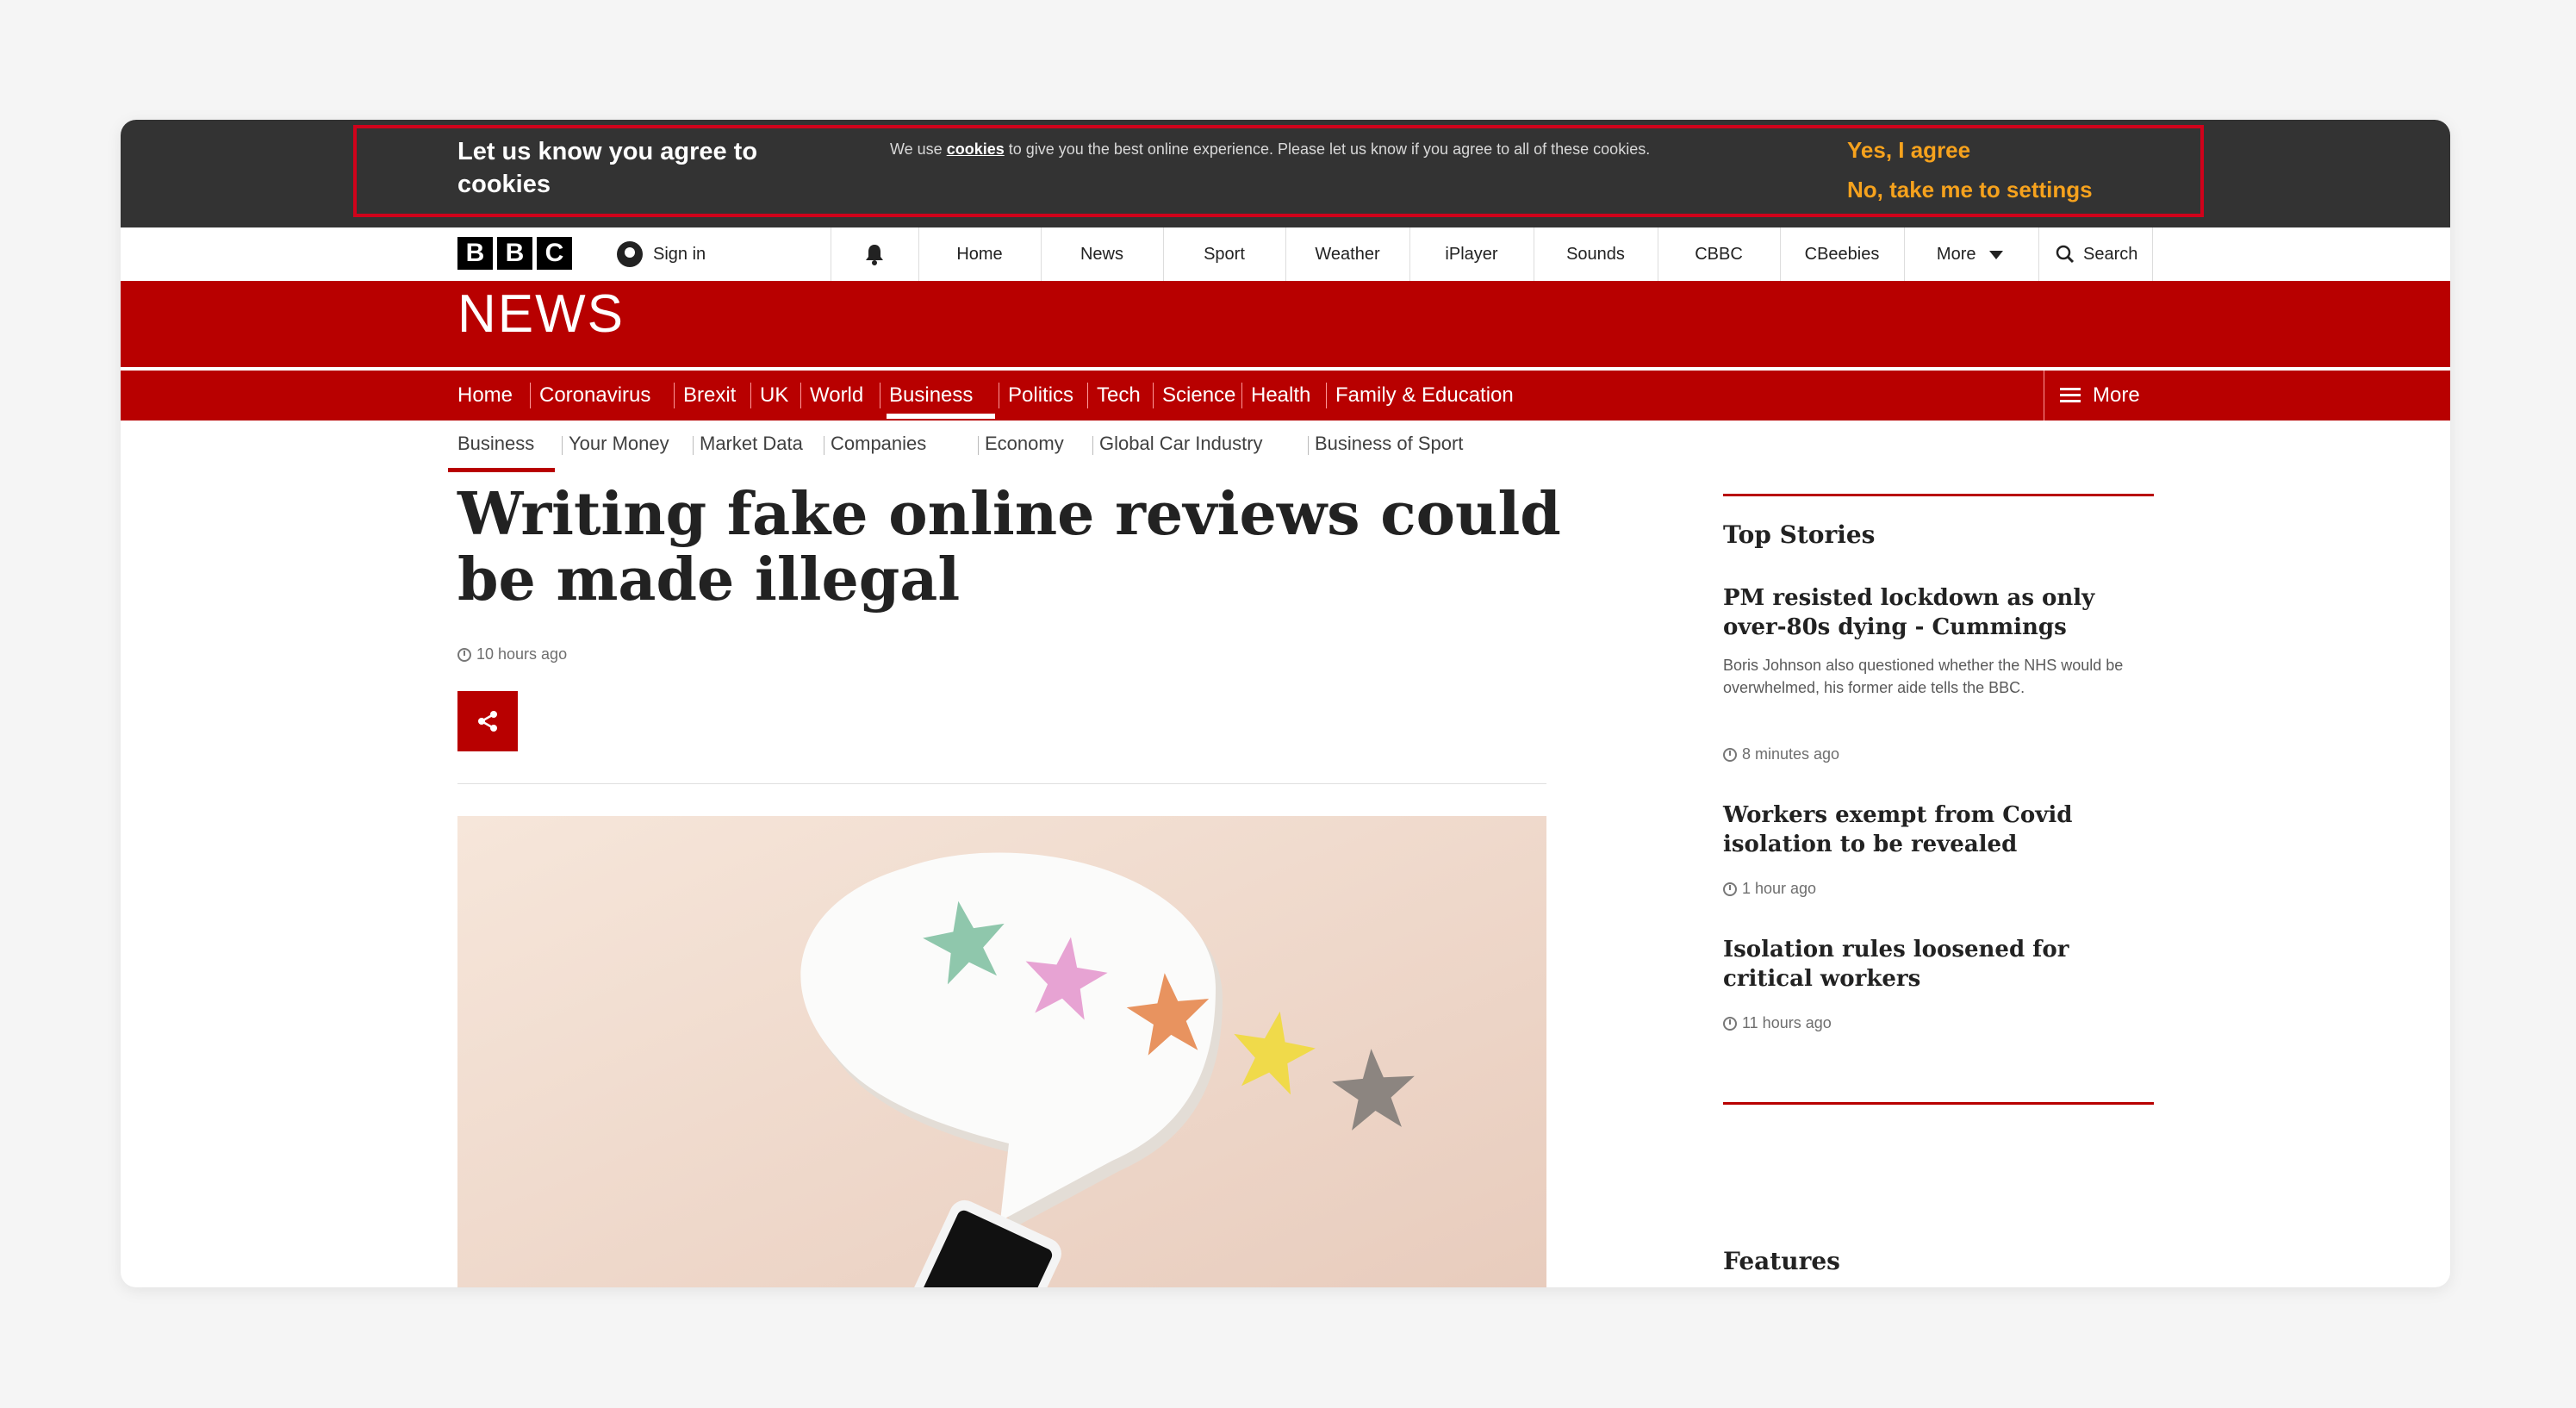 The image size is (2576, 1408). I want to click on nav-item-news: News, so click(1102, 254).